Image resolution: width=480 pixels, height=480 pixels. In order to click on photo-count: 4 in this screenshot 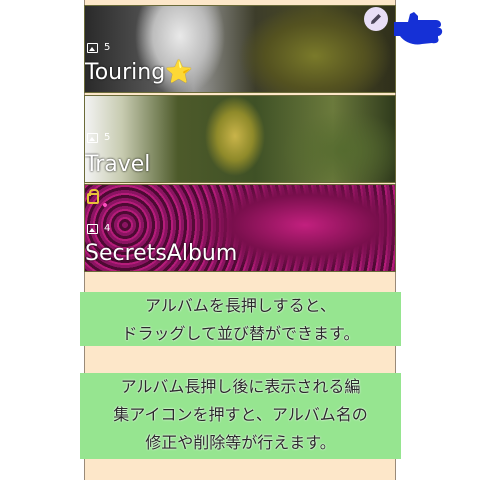, I will do `click(98, 228)`.